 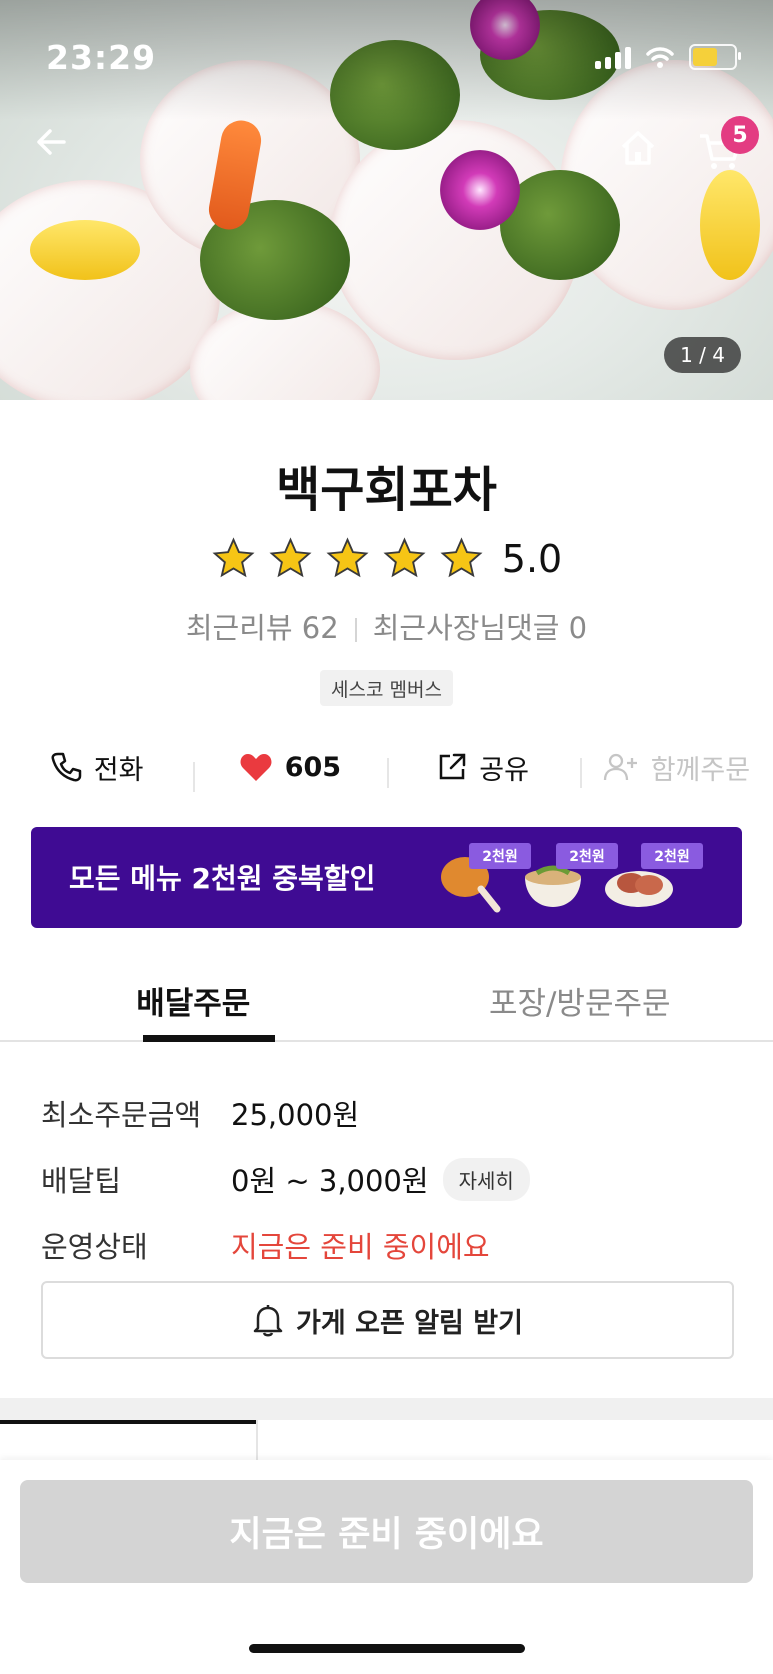 What do you see at coordinates (257, 1440) in the screenshot?
I see `subtab-divider` at bounding box center [257, 1440].